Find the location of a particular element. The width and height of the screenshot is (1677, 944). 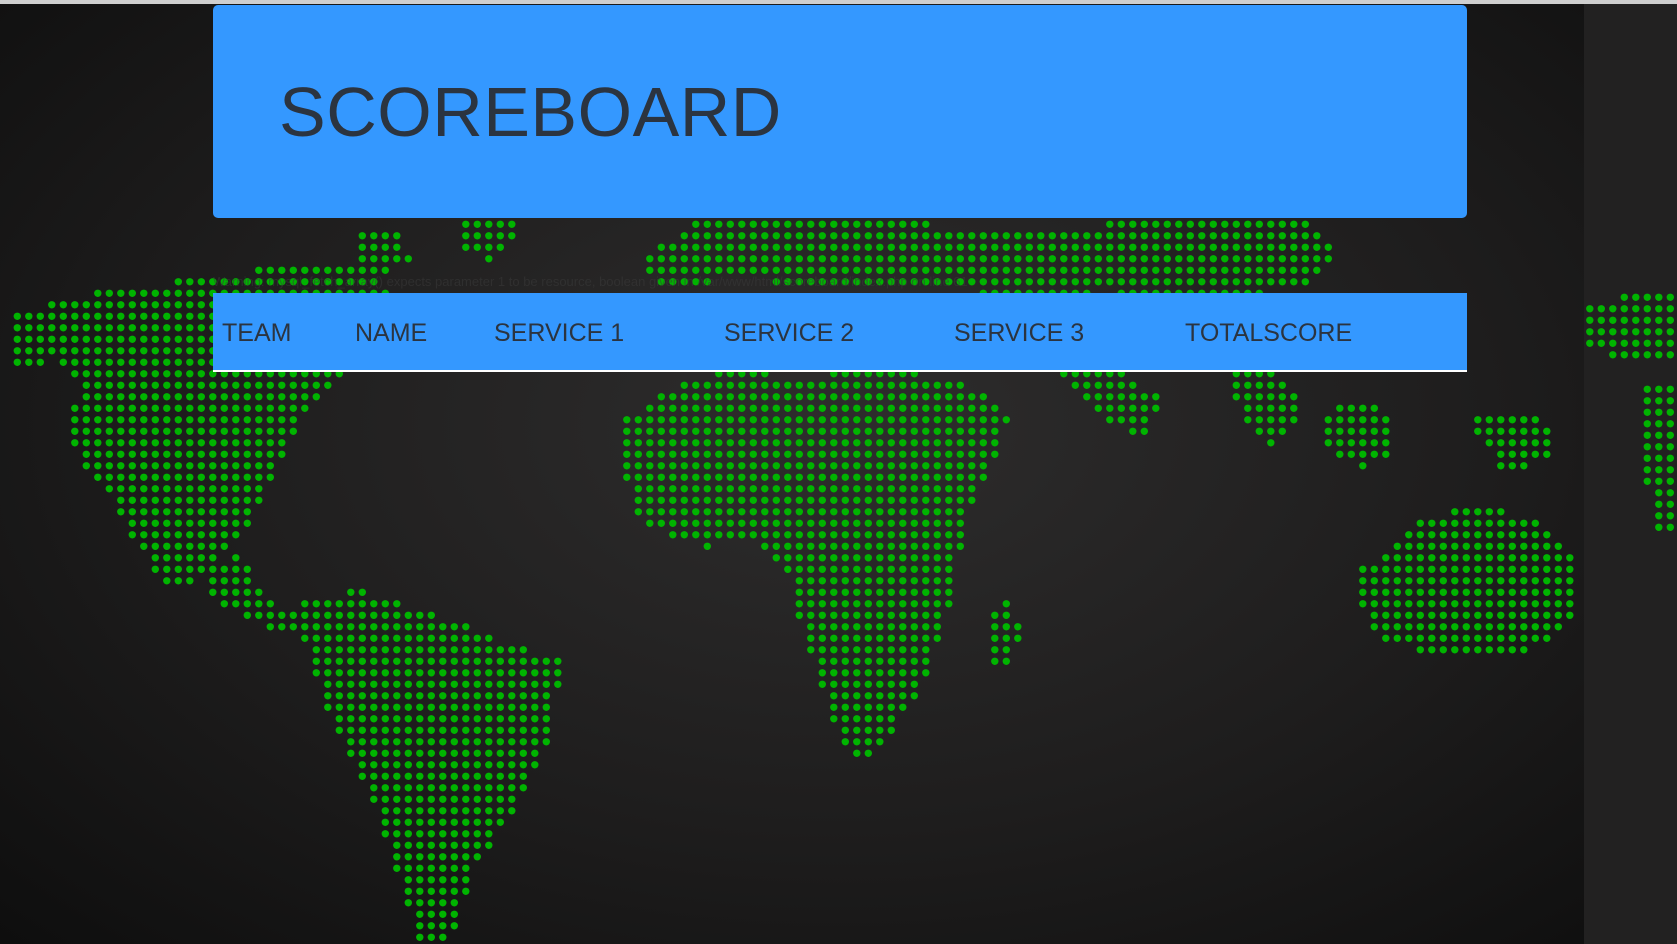

column-header-team: TEAM is located at coordinates (257, 333).